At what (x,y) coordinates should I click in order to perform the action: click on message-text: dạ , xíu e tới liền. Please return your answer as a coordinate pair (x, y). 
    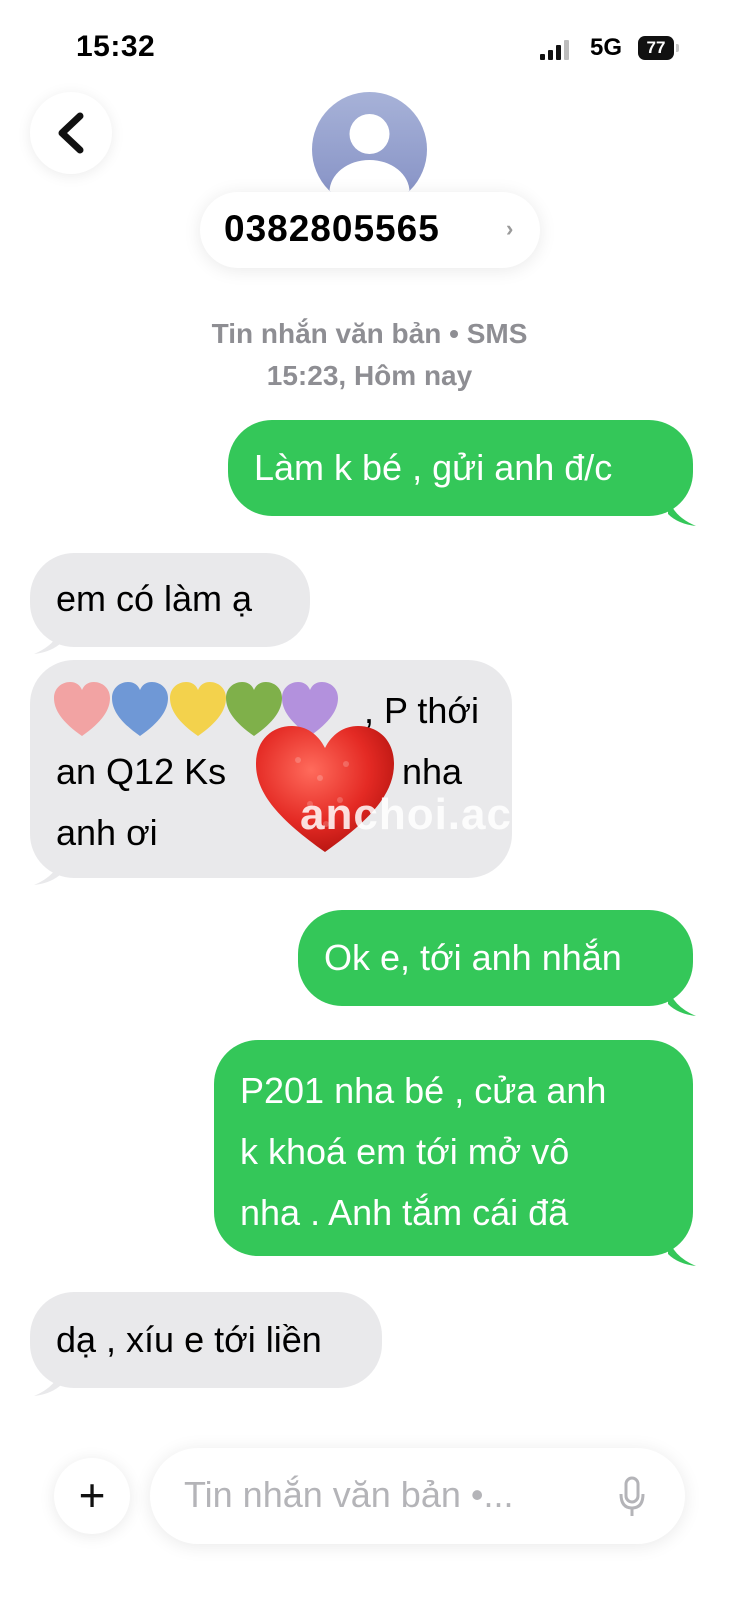
    Looking at the image, I should click on (189, 1339).